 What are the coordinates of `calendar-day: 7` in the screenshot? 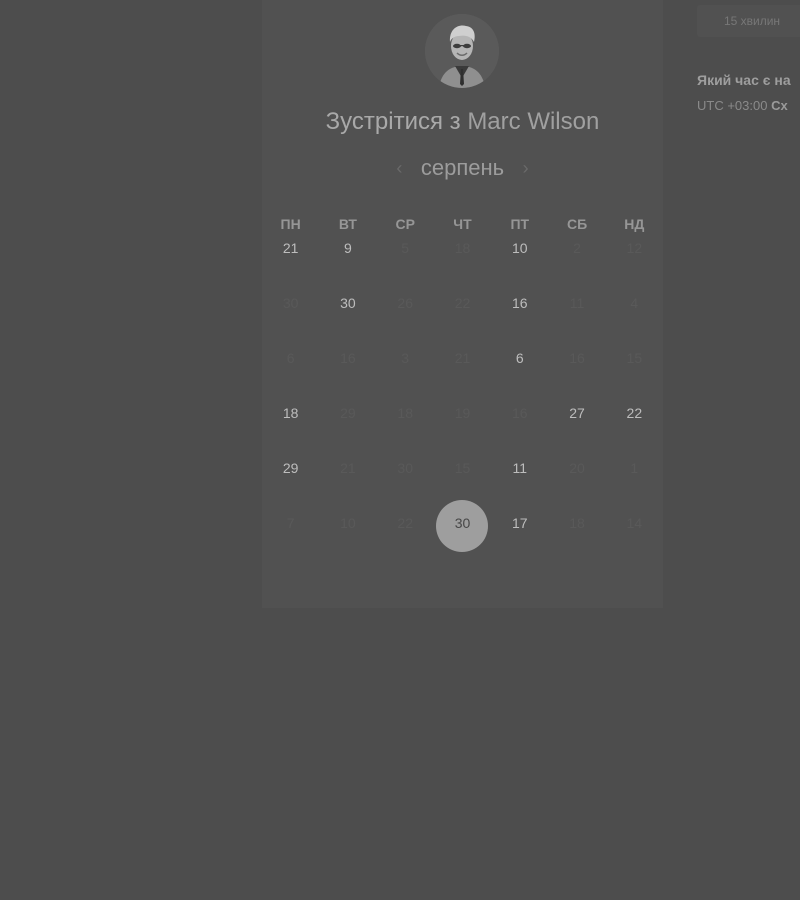 It's located at (290, 523).